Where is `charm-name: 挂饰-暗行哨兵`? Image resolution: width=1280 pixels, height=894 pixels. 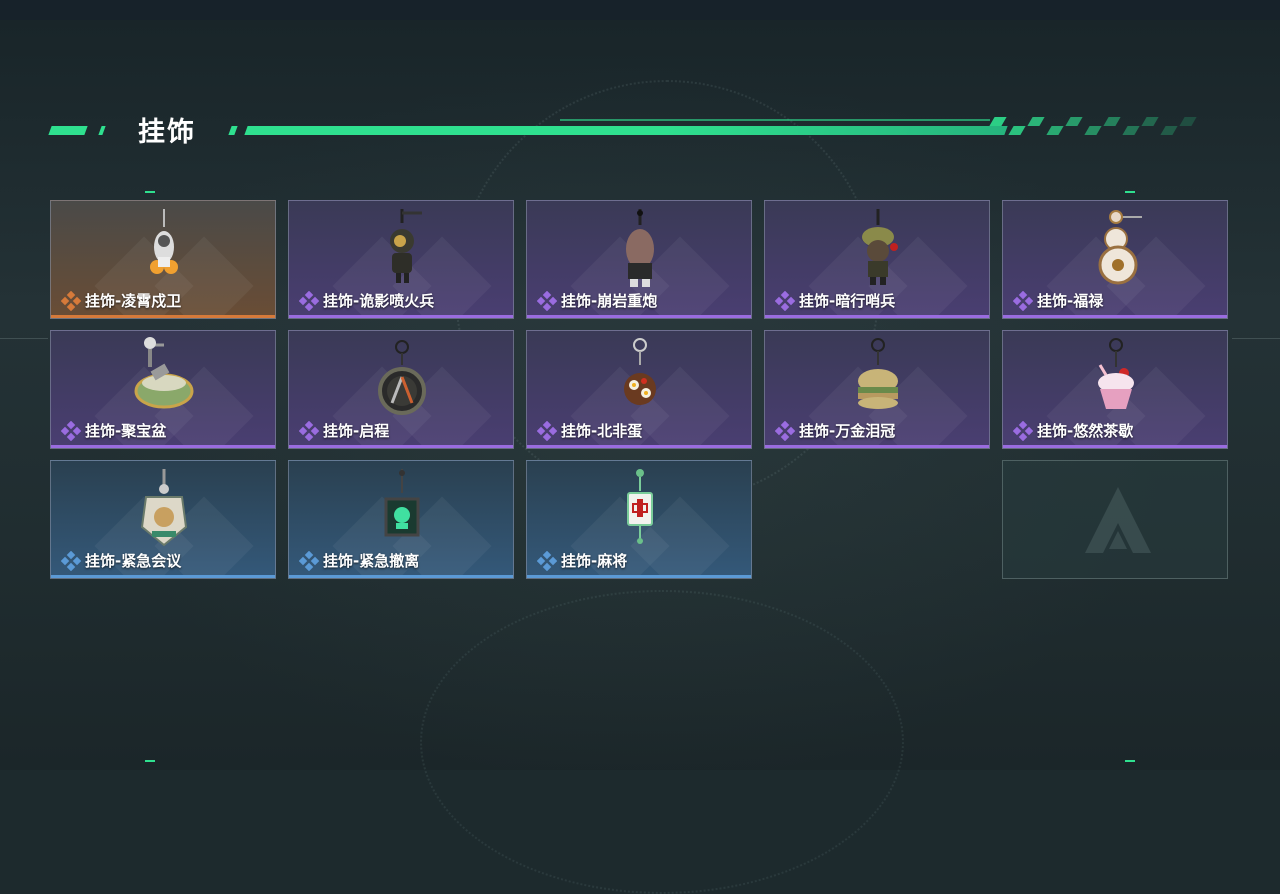
charm-name: 挂饰-暗行哨兵 is located at coordinates (847, 301).